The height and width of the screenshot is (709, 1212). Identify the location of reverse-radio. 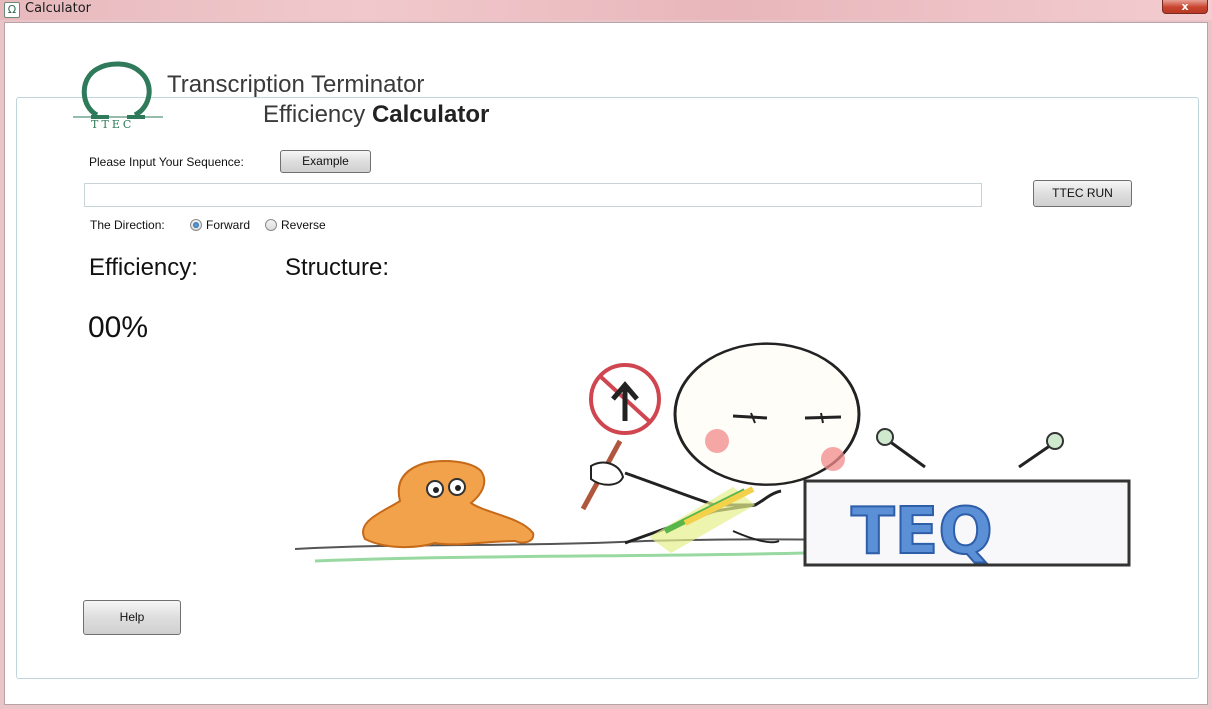
(271, 225).